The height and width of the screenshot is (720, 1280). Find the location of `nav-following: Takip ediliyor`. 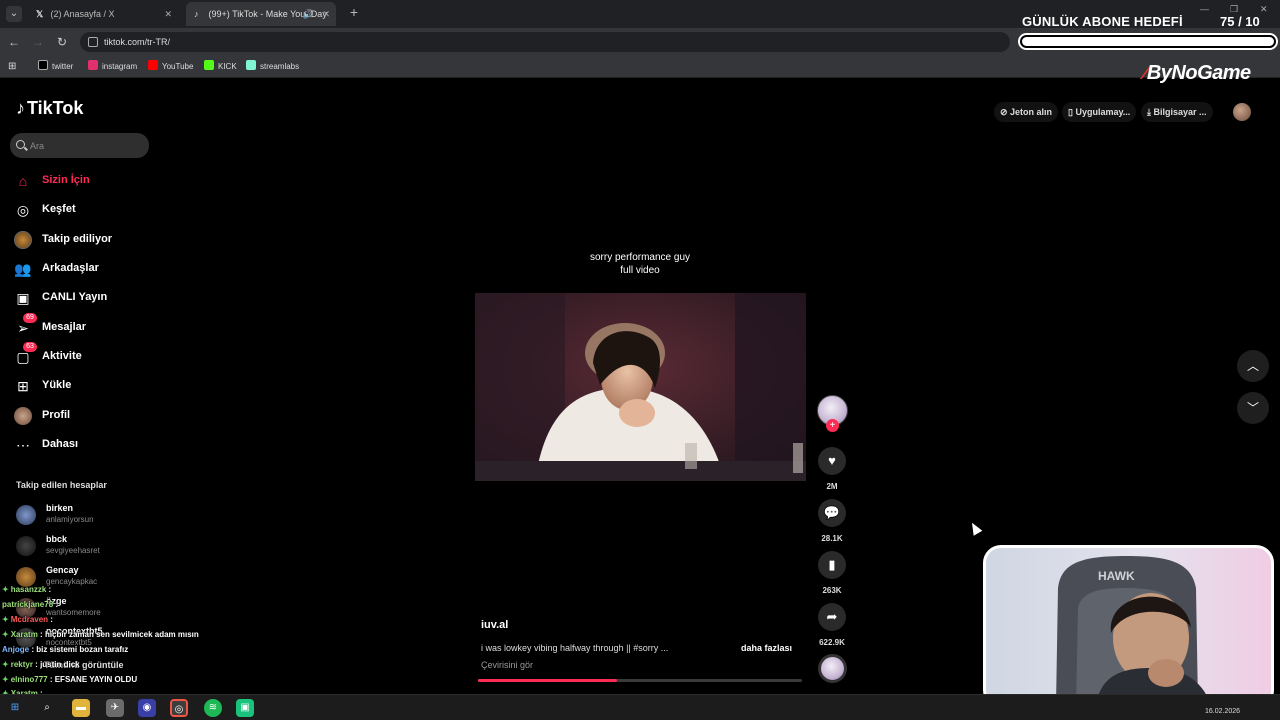

nav-following: Takip ediliyor is located at coordinates (84, 240).